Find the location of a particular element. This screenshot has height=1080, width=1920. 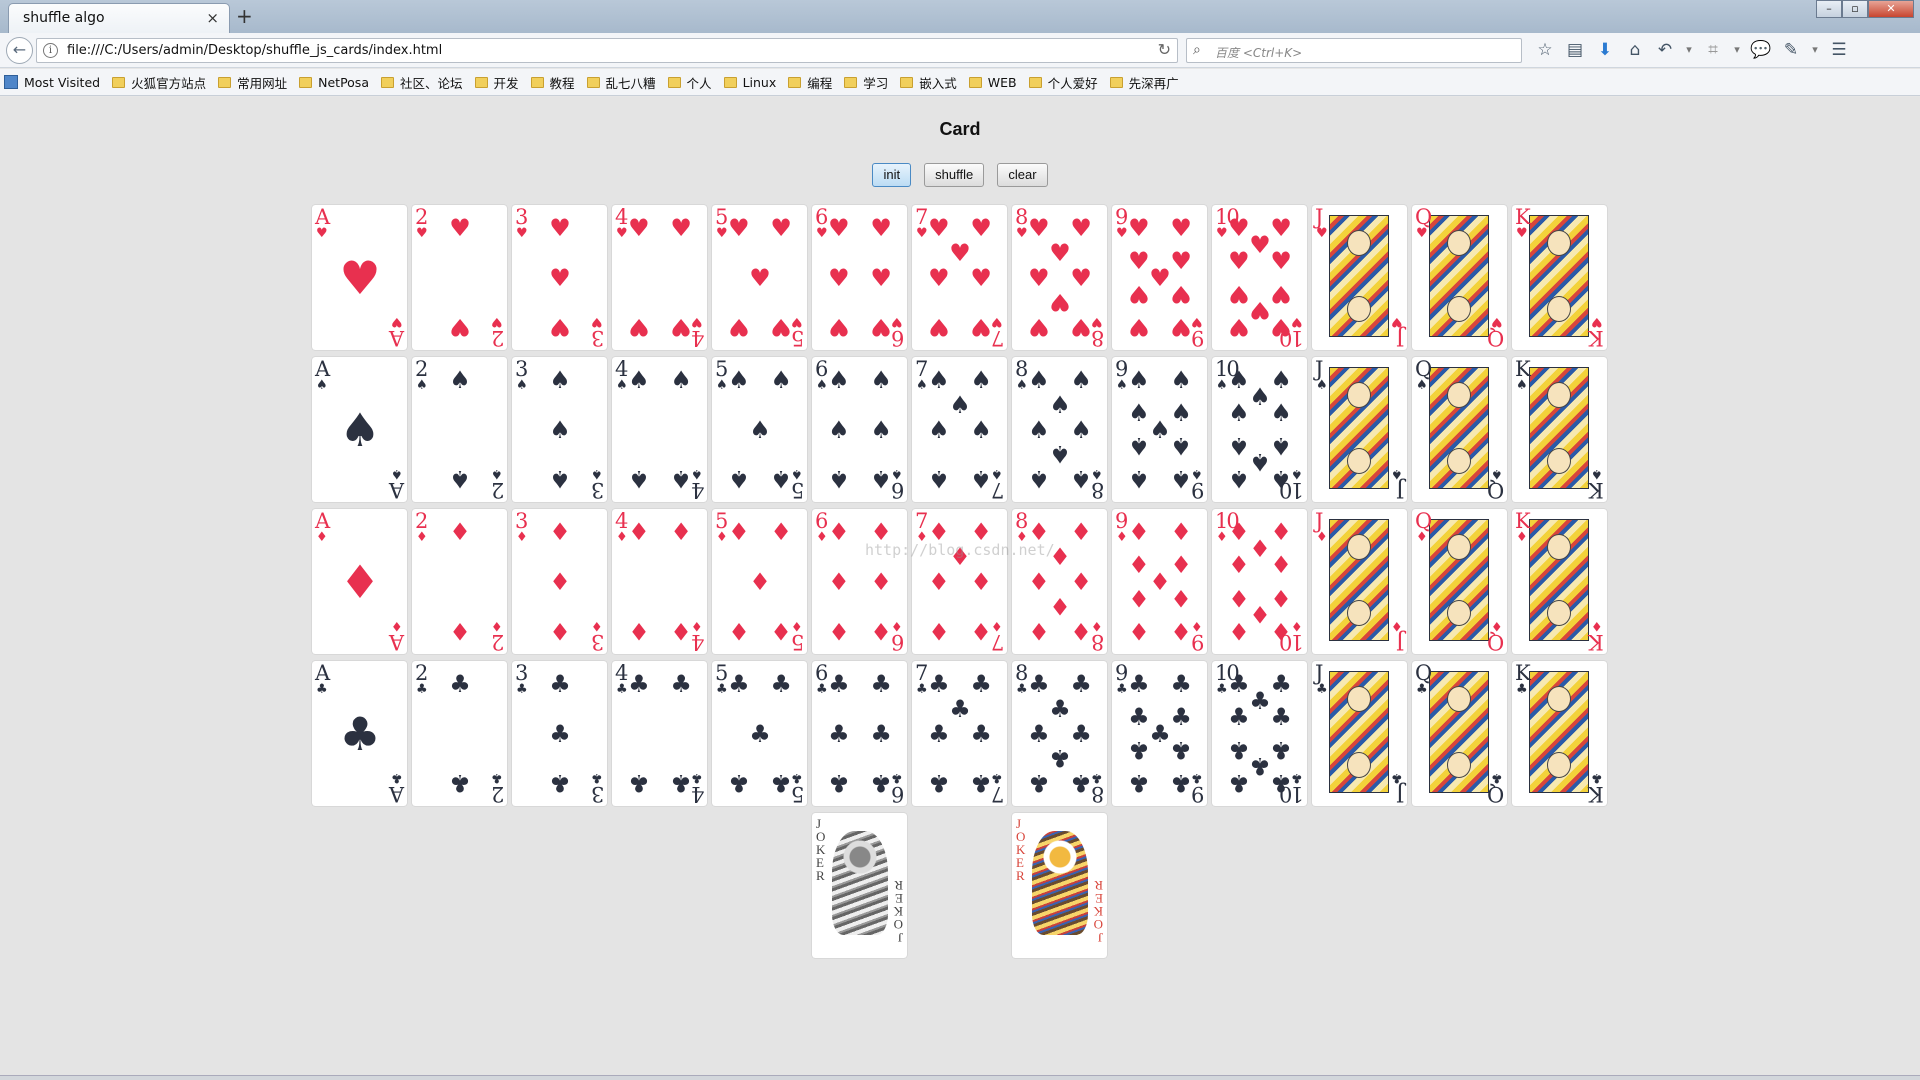

search-input: ⌕ 百度 <Ctrl+K> is located at coordinates (1354, 50).